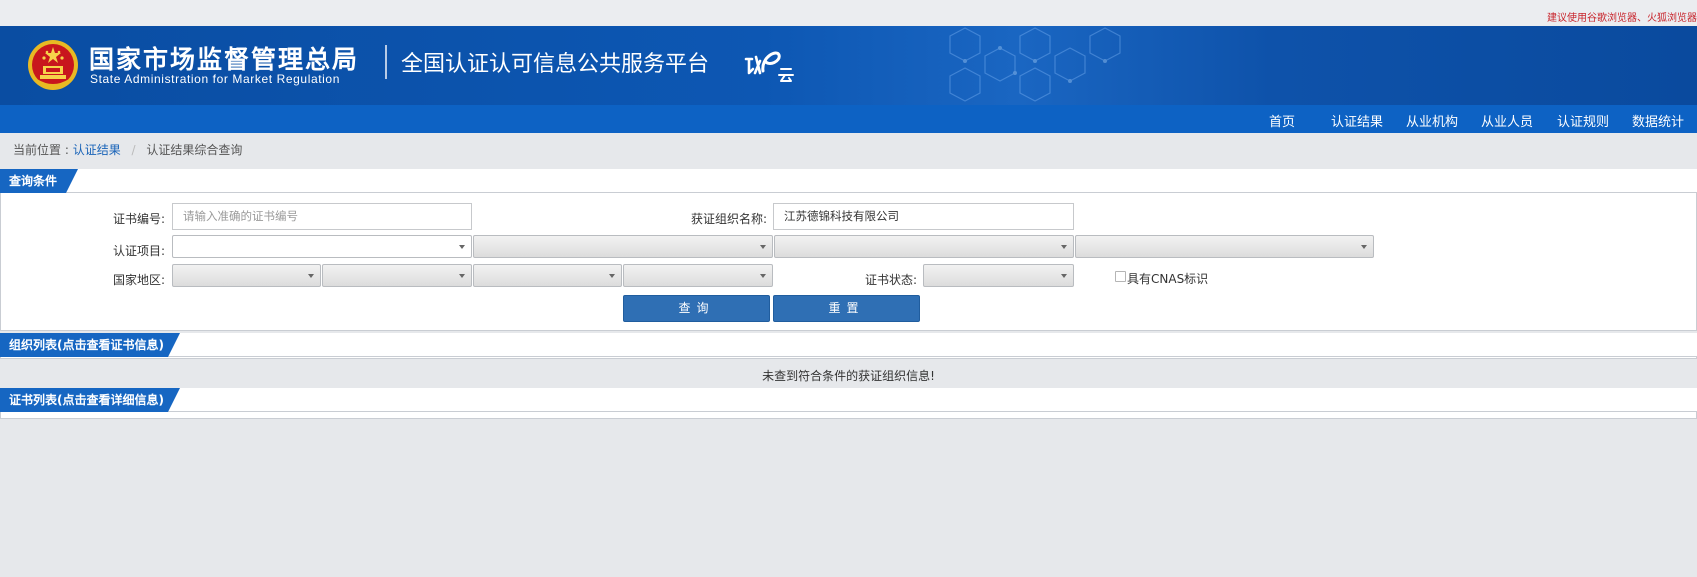 Image resolution: width=1697 pixels, height=577 pixels. What do you see at coordinates (1035, 64) in the screenshot?
I see `hexagon-pattern-decoration` at bounding box center [1035, 64].